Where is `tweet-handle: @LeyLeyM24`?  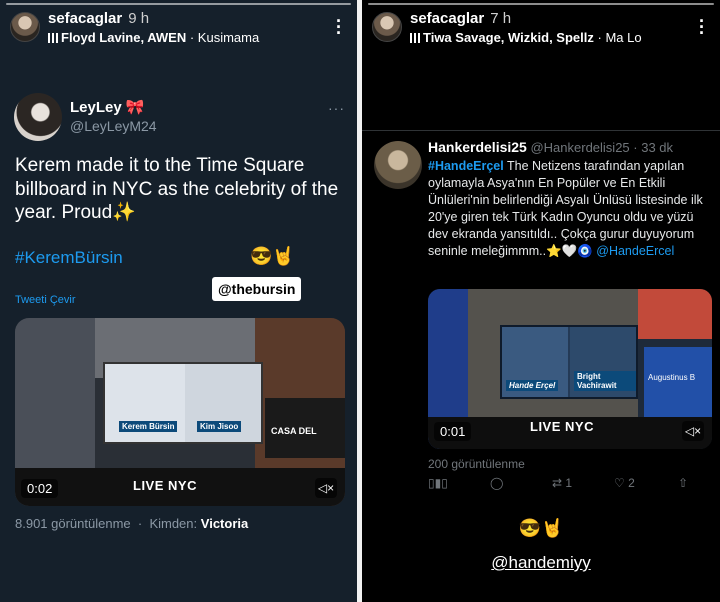 tweet-handle: @LeyLeyM24 is located at coordinates (113, 126).